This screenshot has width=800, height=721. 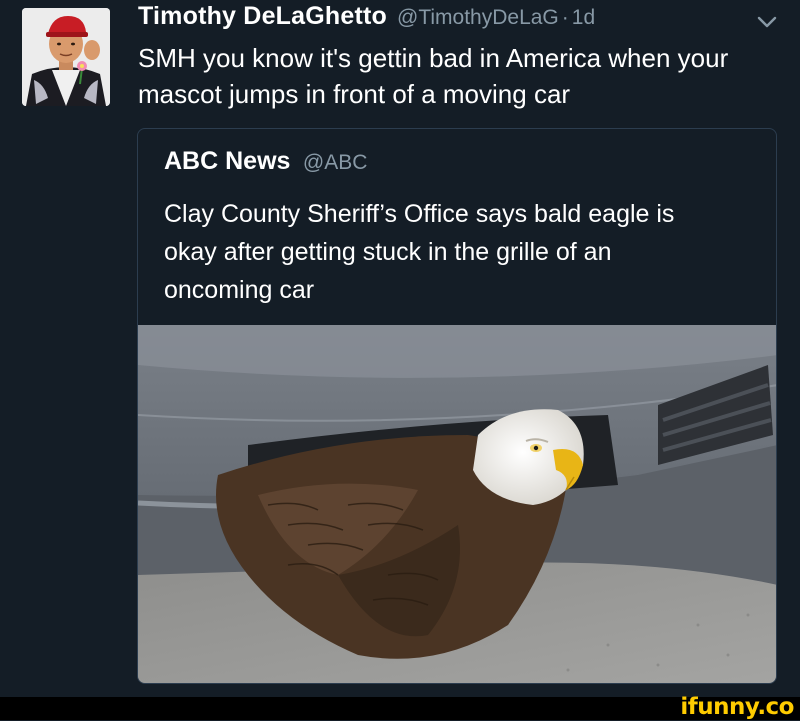 I want to click on chevron-down-icon, so click(x=767, y=22).